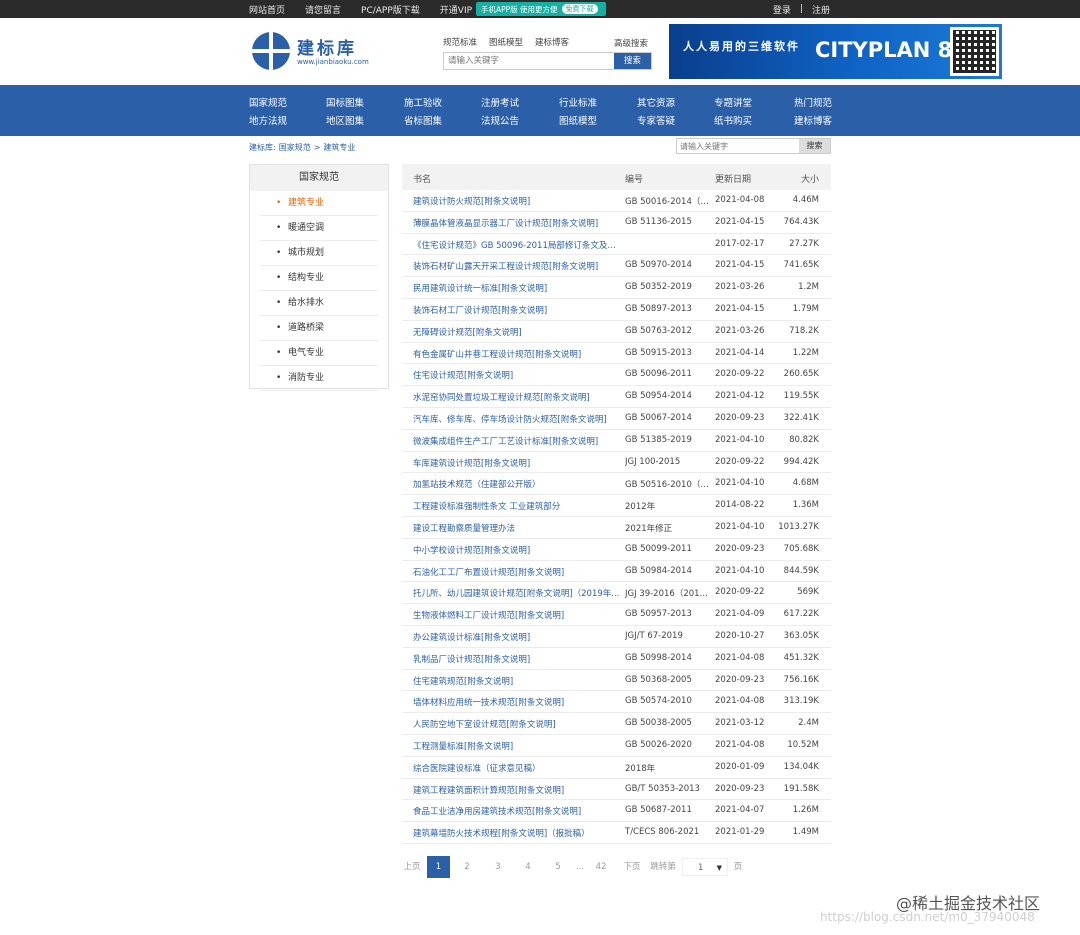  I want to click on top-link-home: 网站首页, so click(267, 9).